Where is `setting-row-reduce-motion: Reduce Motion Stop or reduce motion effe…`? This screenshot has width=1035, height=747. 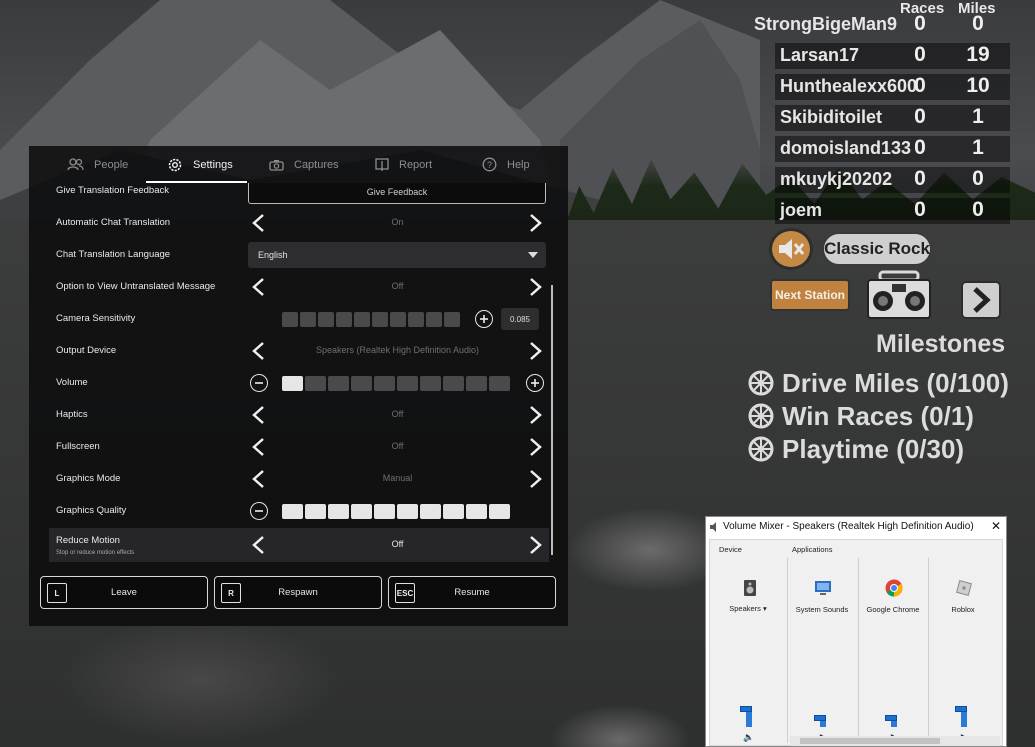
setting-row-reduce-motion: Reduce Motion Stop or reduce motion effe… is located at coordinates (299, 545).